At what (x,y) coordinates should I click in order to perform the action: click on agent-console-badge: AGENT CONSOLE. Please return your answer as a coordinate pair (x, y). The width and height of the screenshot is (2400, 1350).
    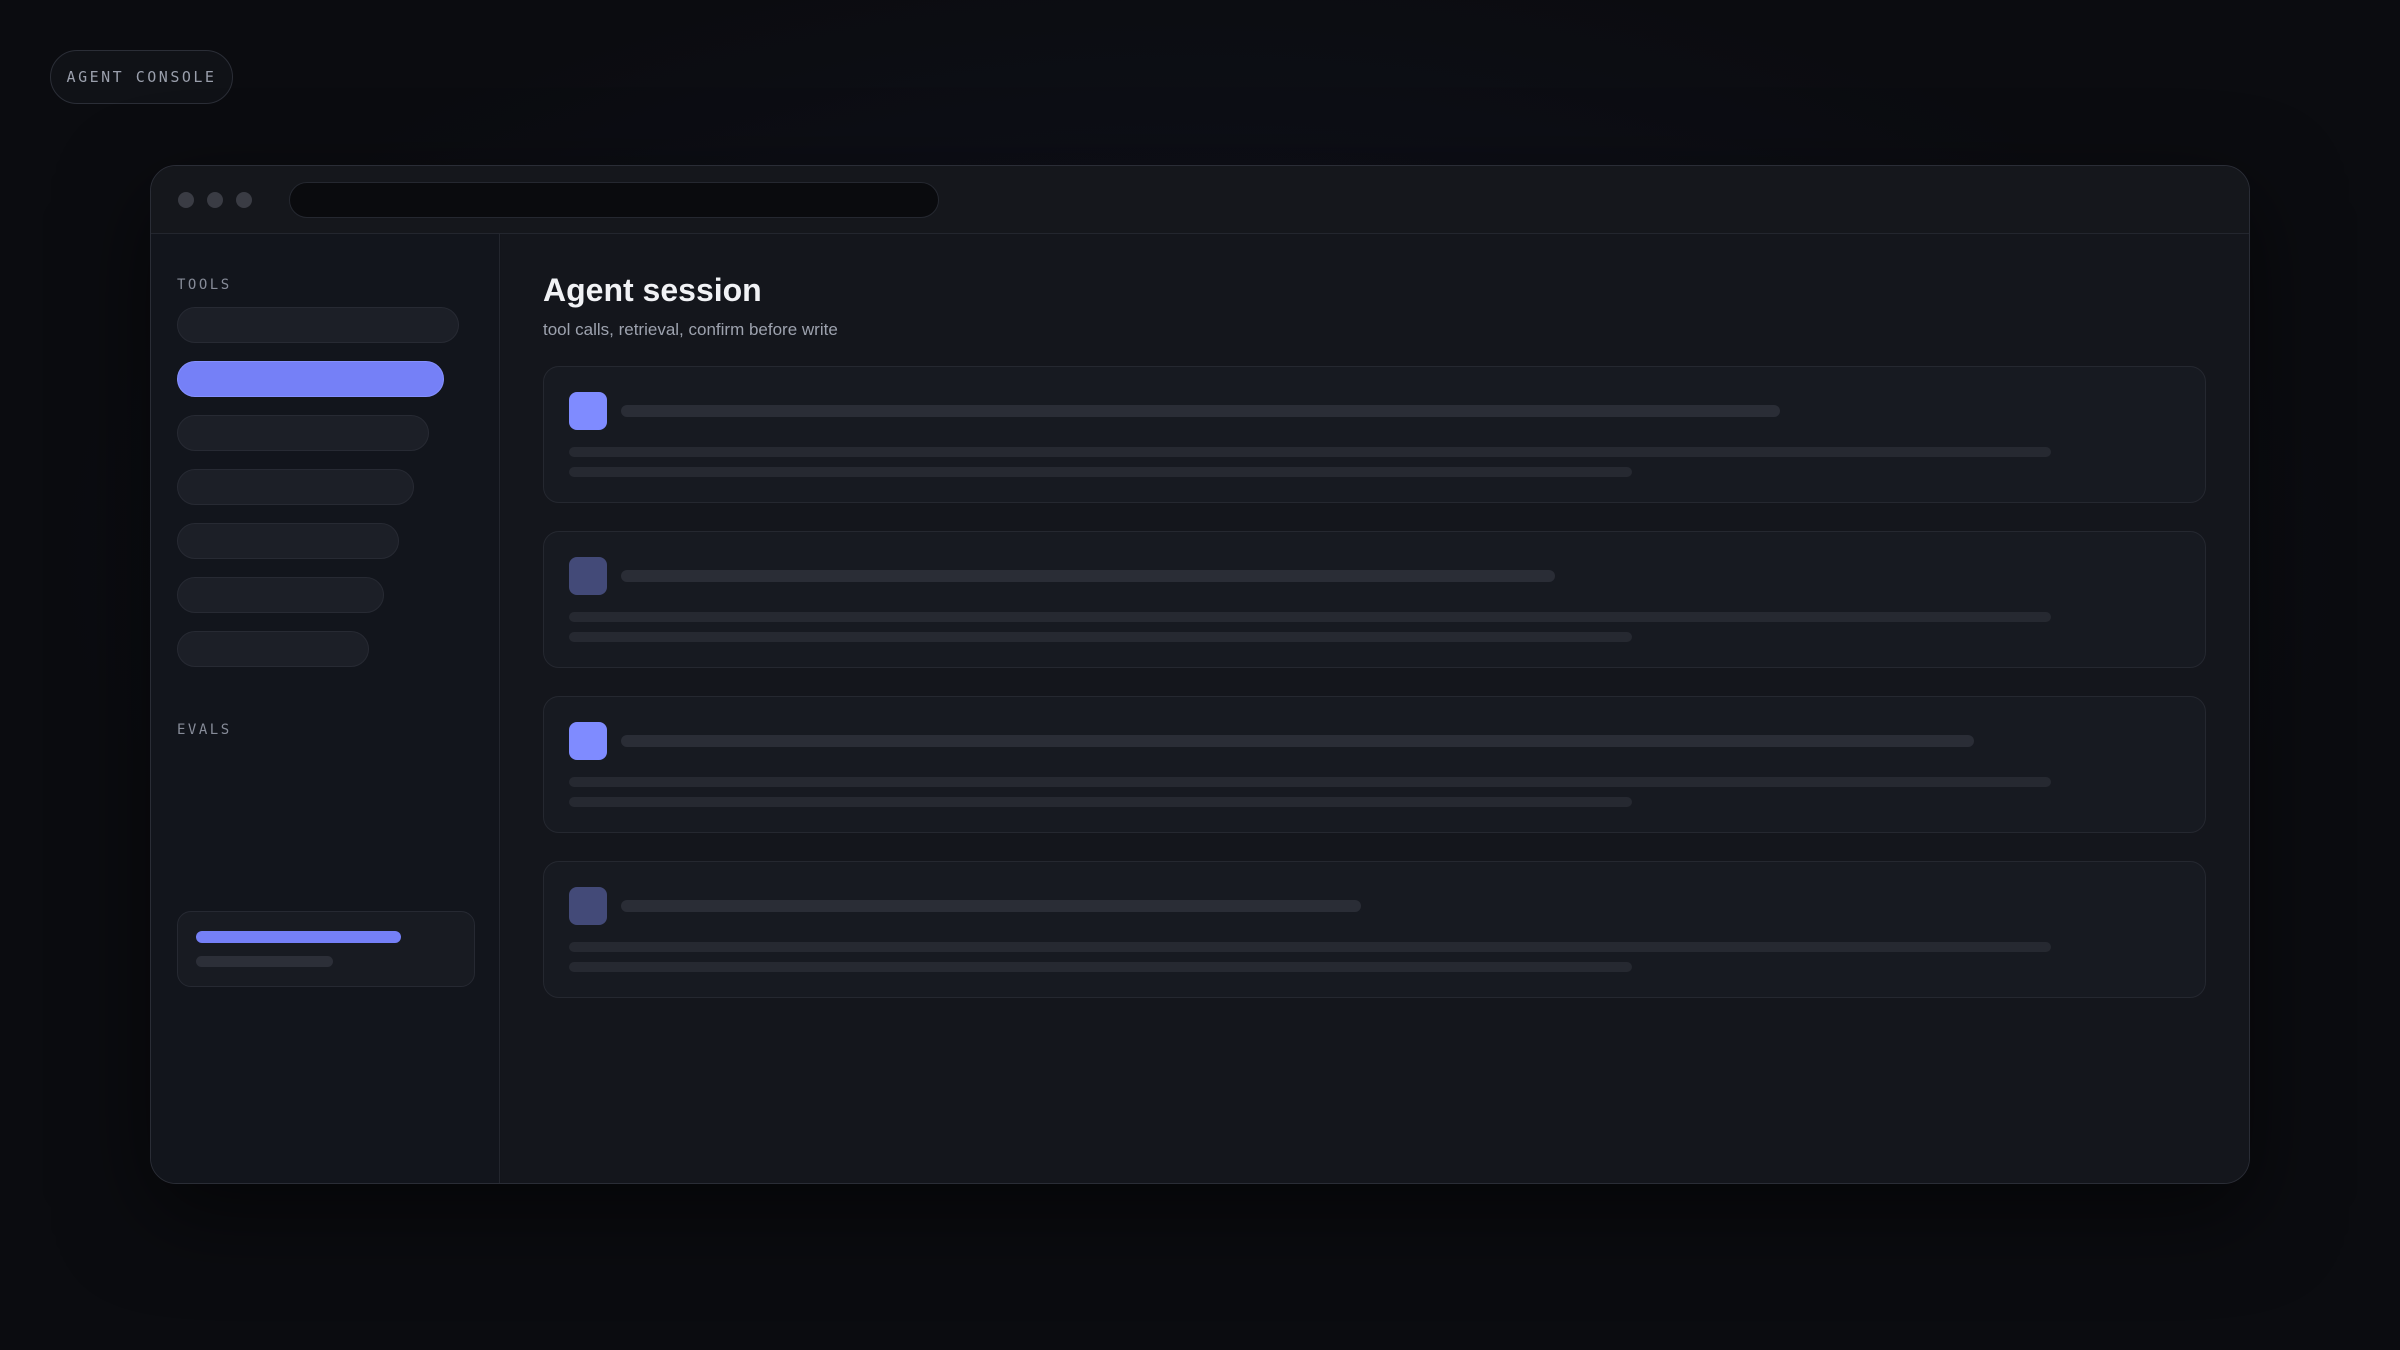
    Looking at the image, I should click on (141, 77).